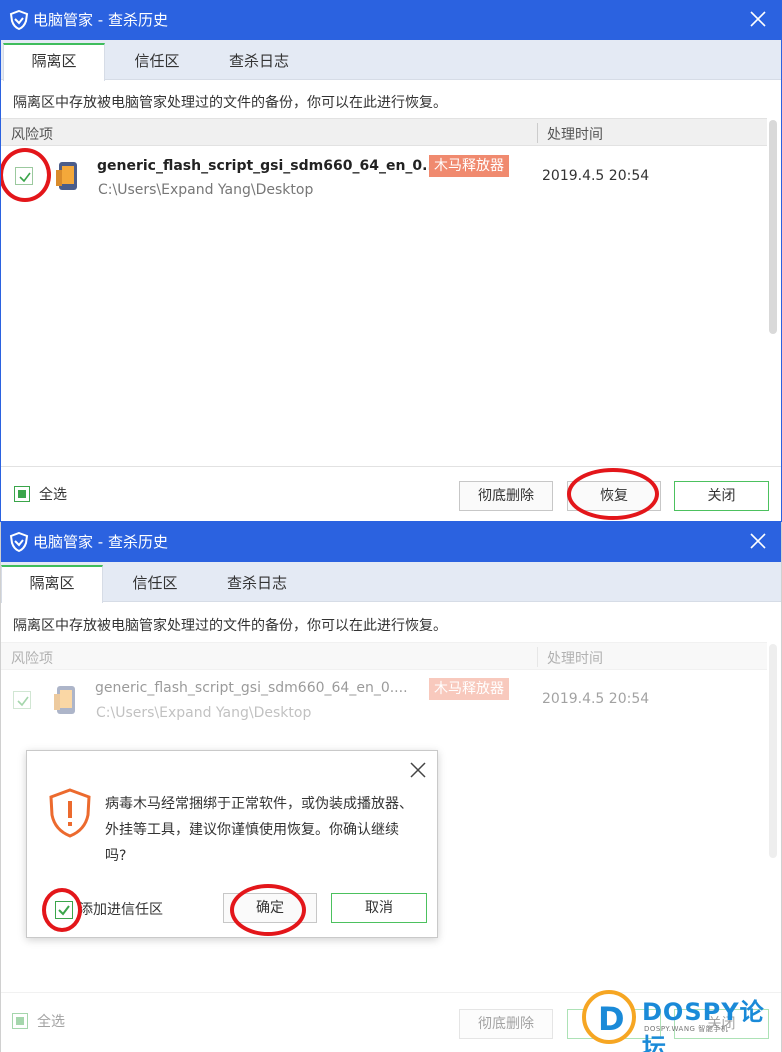 The height and width of the screenshot is (1052, 782). I want to click on dospy-logo: D, so click(609, 1017).